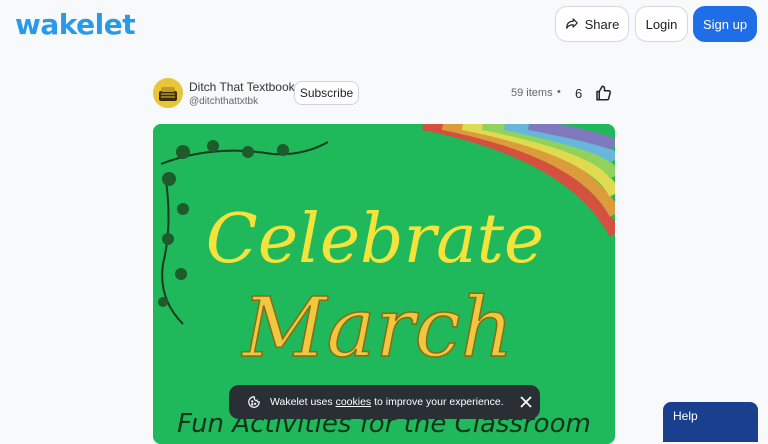 Image resolution: width=768 pixels, height=444 pixels. What do you see at coordinates (377, 328) in the screenshot?
I see `cover-title-line2: March` at bounding box center [377, 328].